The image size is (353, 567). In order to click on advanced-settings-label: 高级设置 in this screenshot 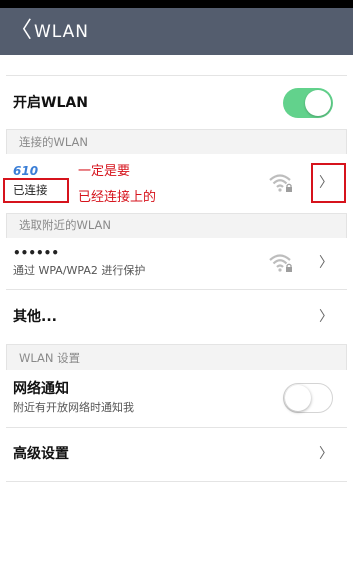, I will do `click(41, 454)`.